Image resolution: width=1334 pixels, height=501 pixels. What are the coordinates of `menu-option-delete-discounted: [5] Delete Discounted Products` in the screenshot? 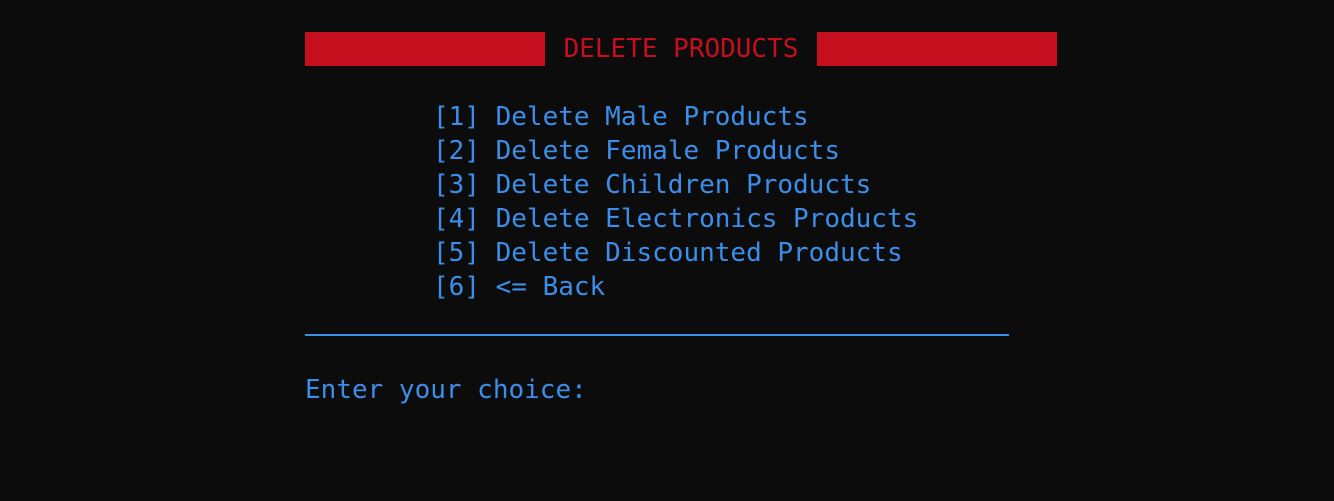 It's located at (675, 253).